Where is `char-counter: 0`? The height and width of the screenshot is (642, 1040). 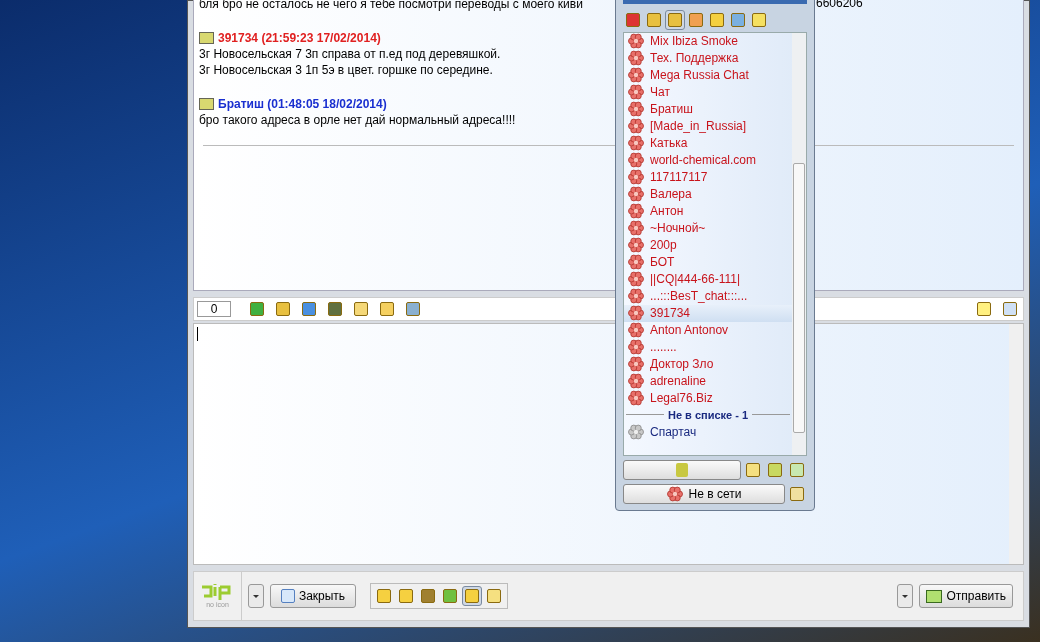 char-counter: 0 is located at coordinates (214, 309).